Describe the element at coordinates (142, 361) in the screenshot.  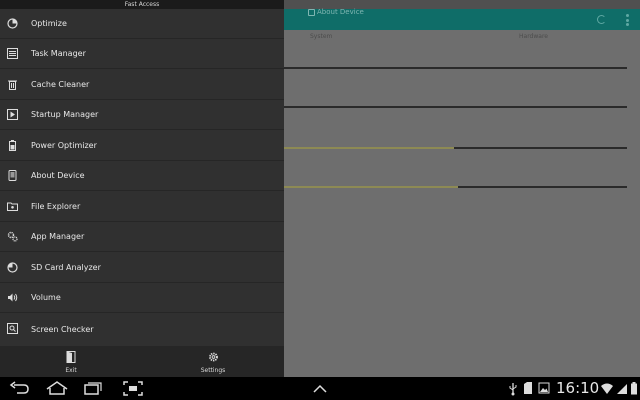
I see `drawer-footer: Exit Settings` at that location.